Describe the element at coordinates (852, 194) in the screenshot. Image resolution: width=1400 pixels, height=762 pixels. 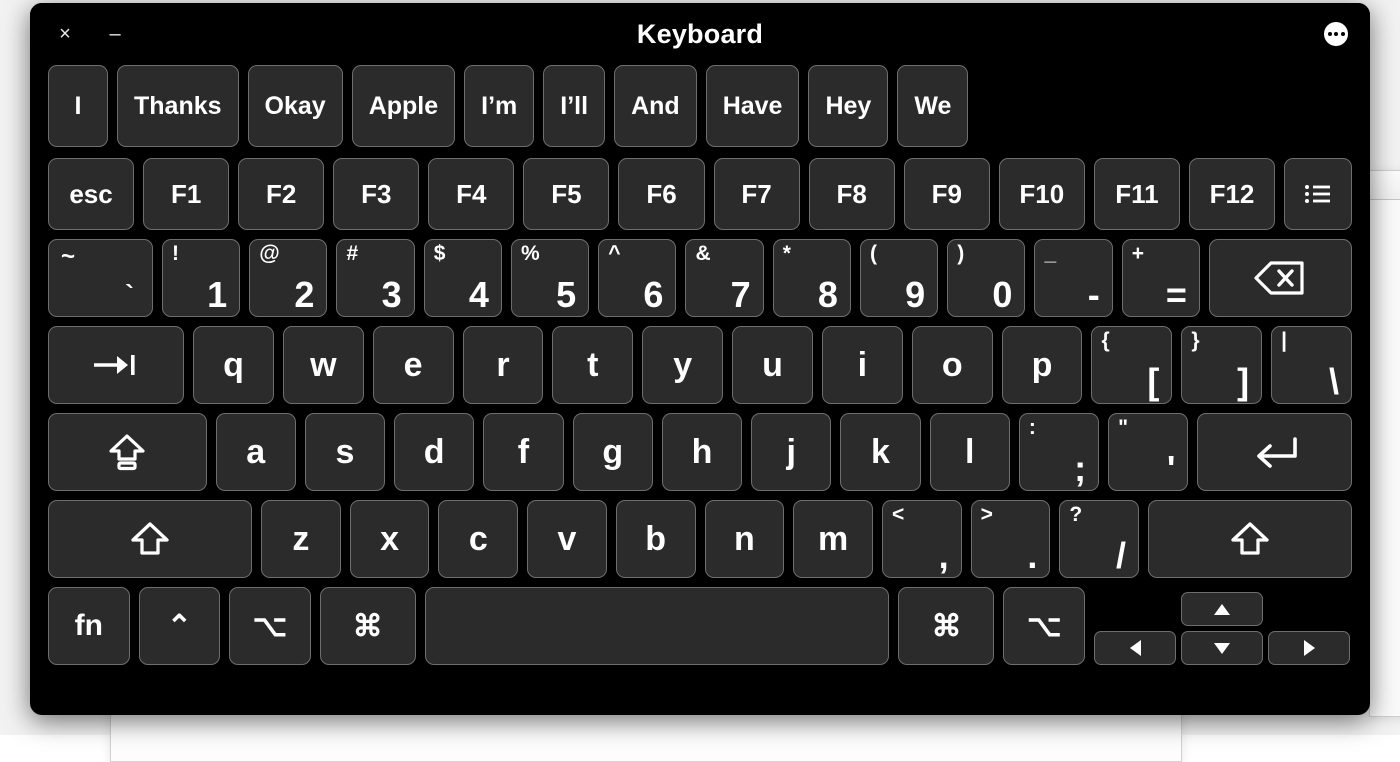
I see `key-f8: F8` at that location.